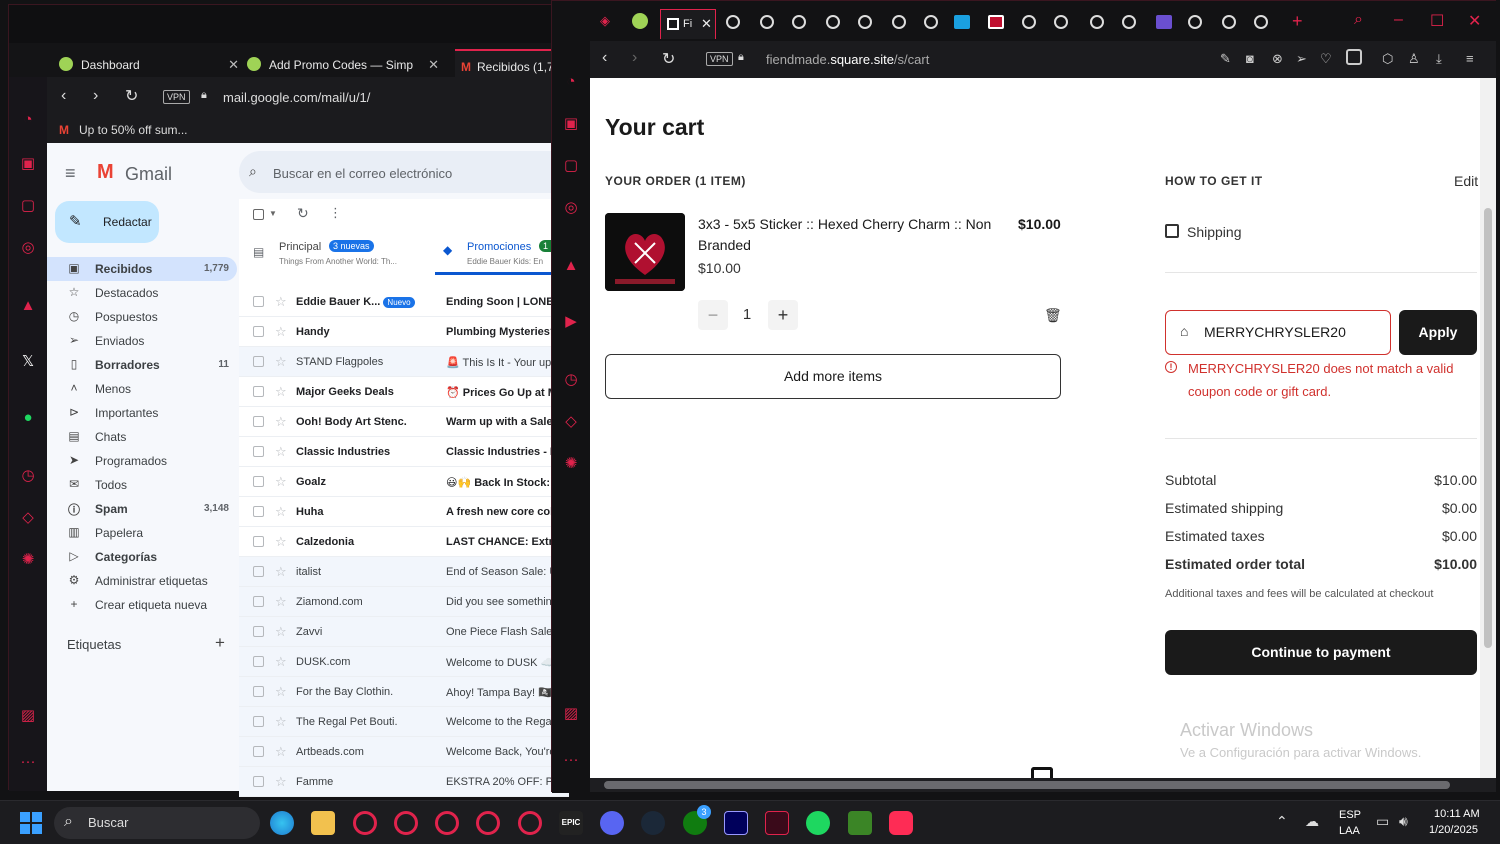 Image resolution: width=1500 pixels, height=844 pixels. I want to click on language-indicator: ESP, so click(1350, 815).